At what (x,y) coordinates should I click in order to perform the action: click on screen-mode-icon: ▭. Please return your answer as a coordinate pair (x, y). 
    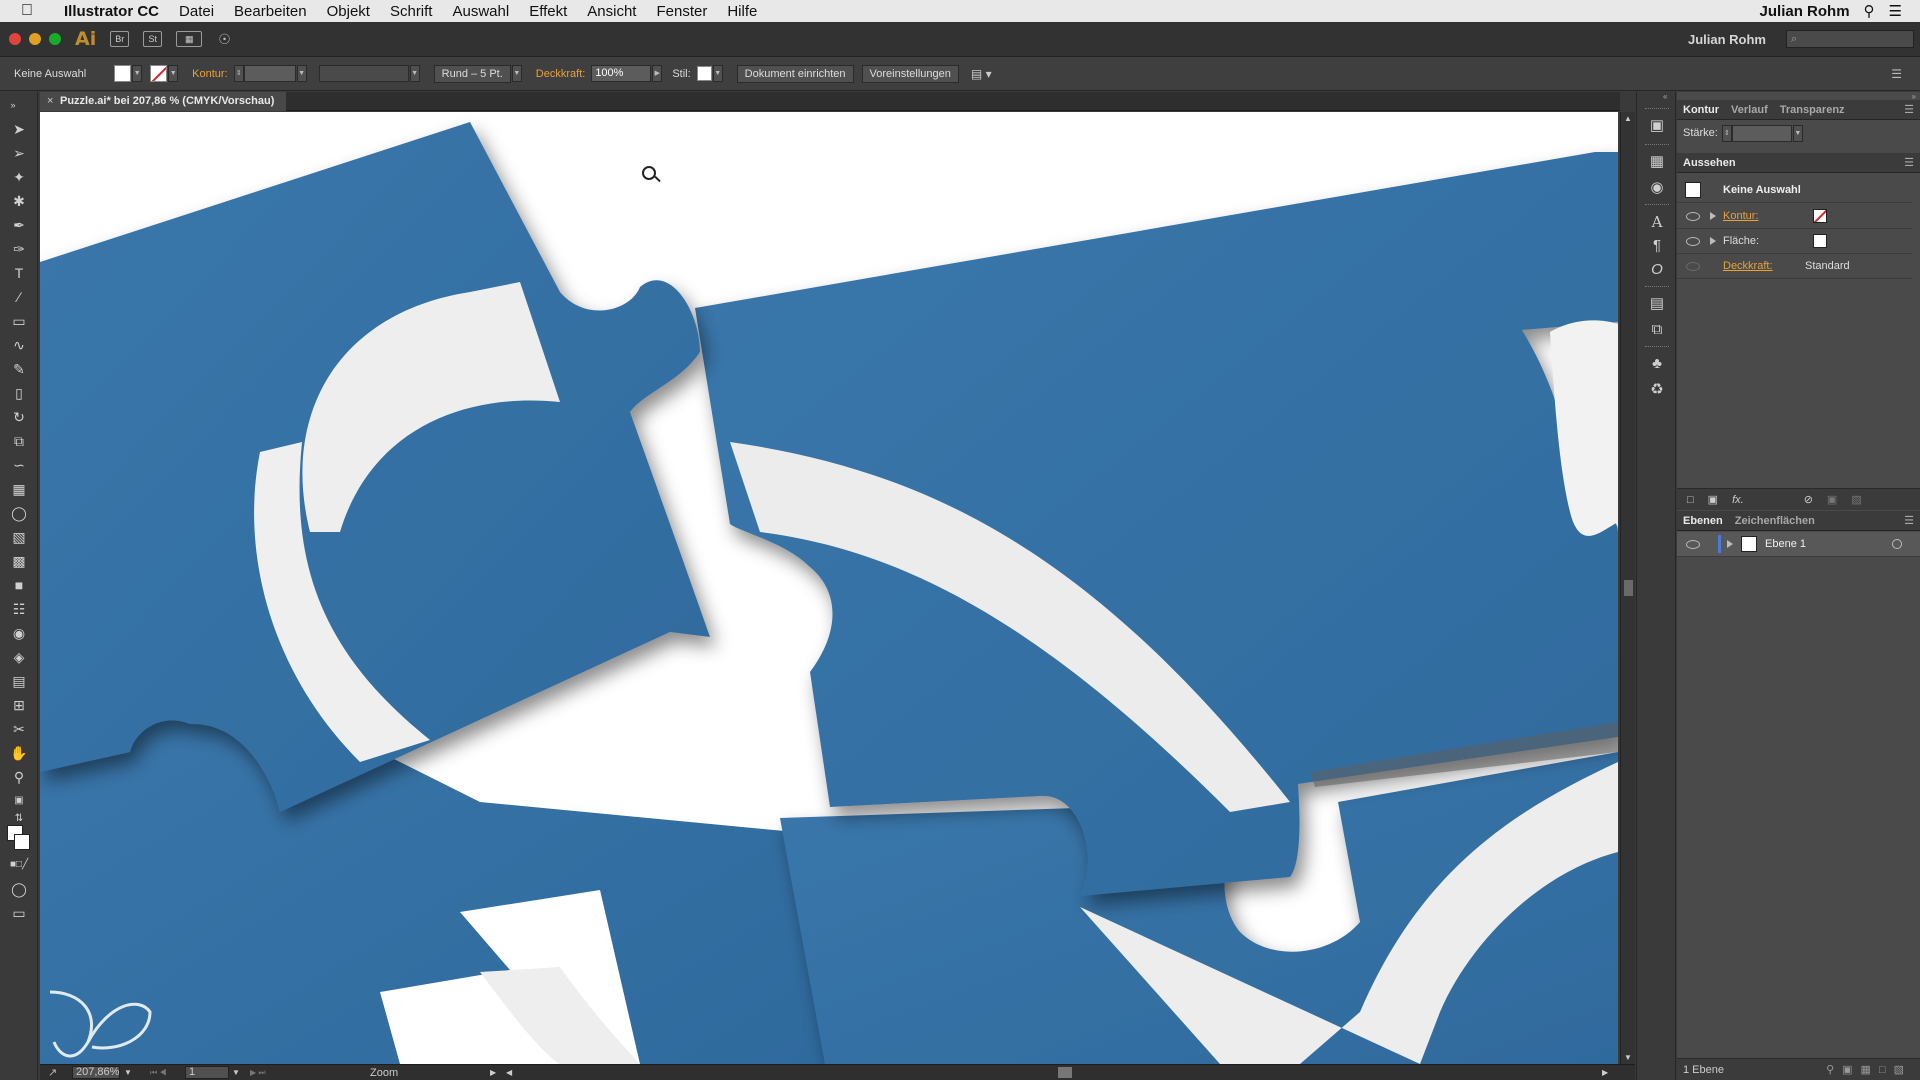
    Looking at the image, I should click on (19, 913).